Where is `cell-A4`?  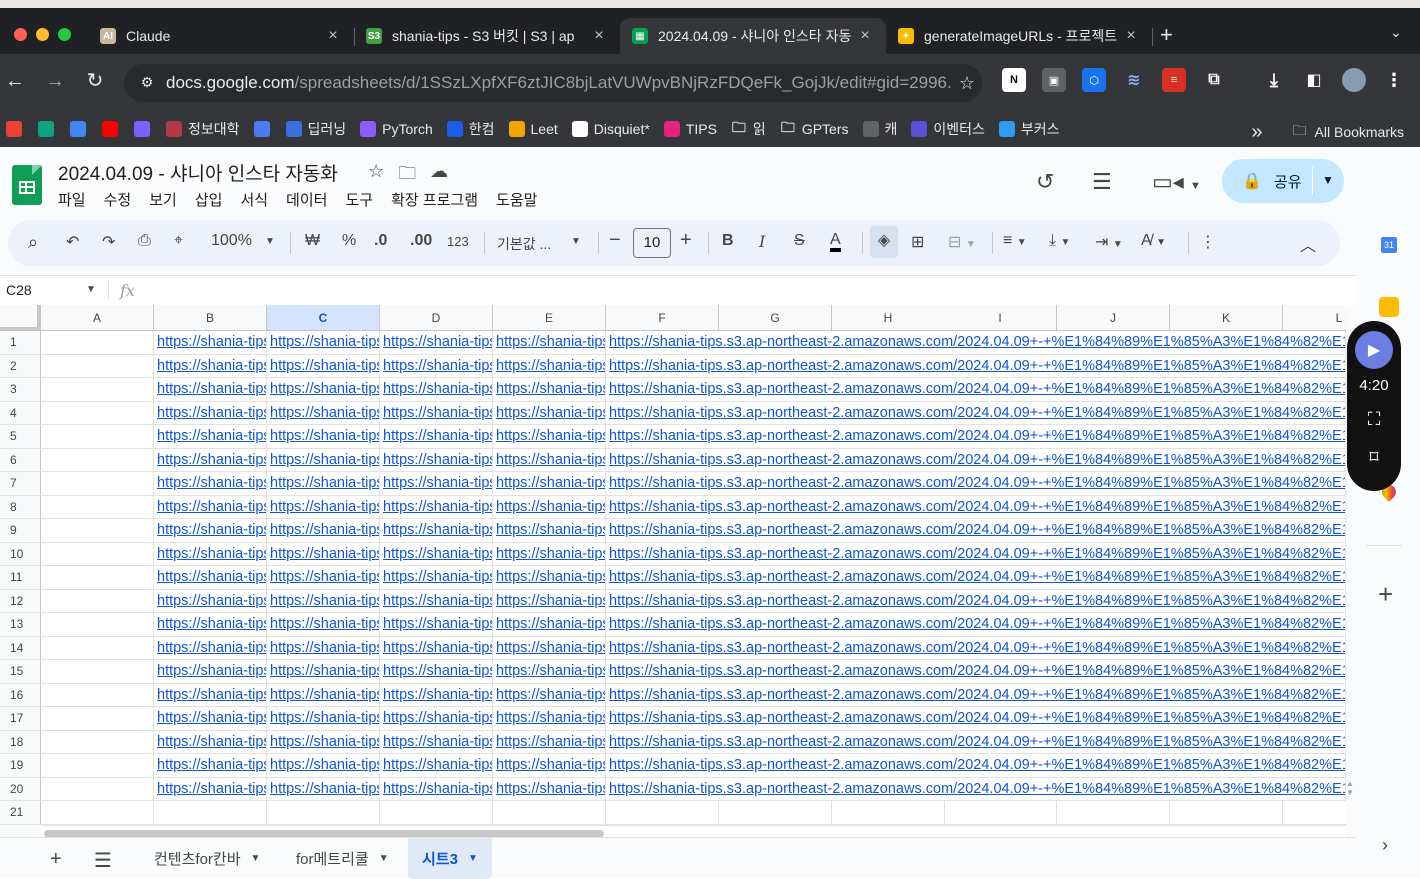 cell-A4 is located at coordinates (97, 413).